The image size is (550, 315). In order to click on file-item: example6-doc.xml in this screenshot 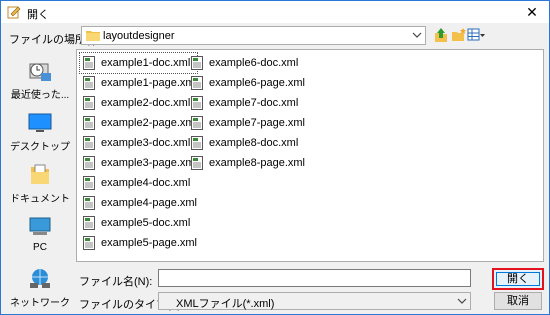, I will do `click(246, 63)`.